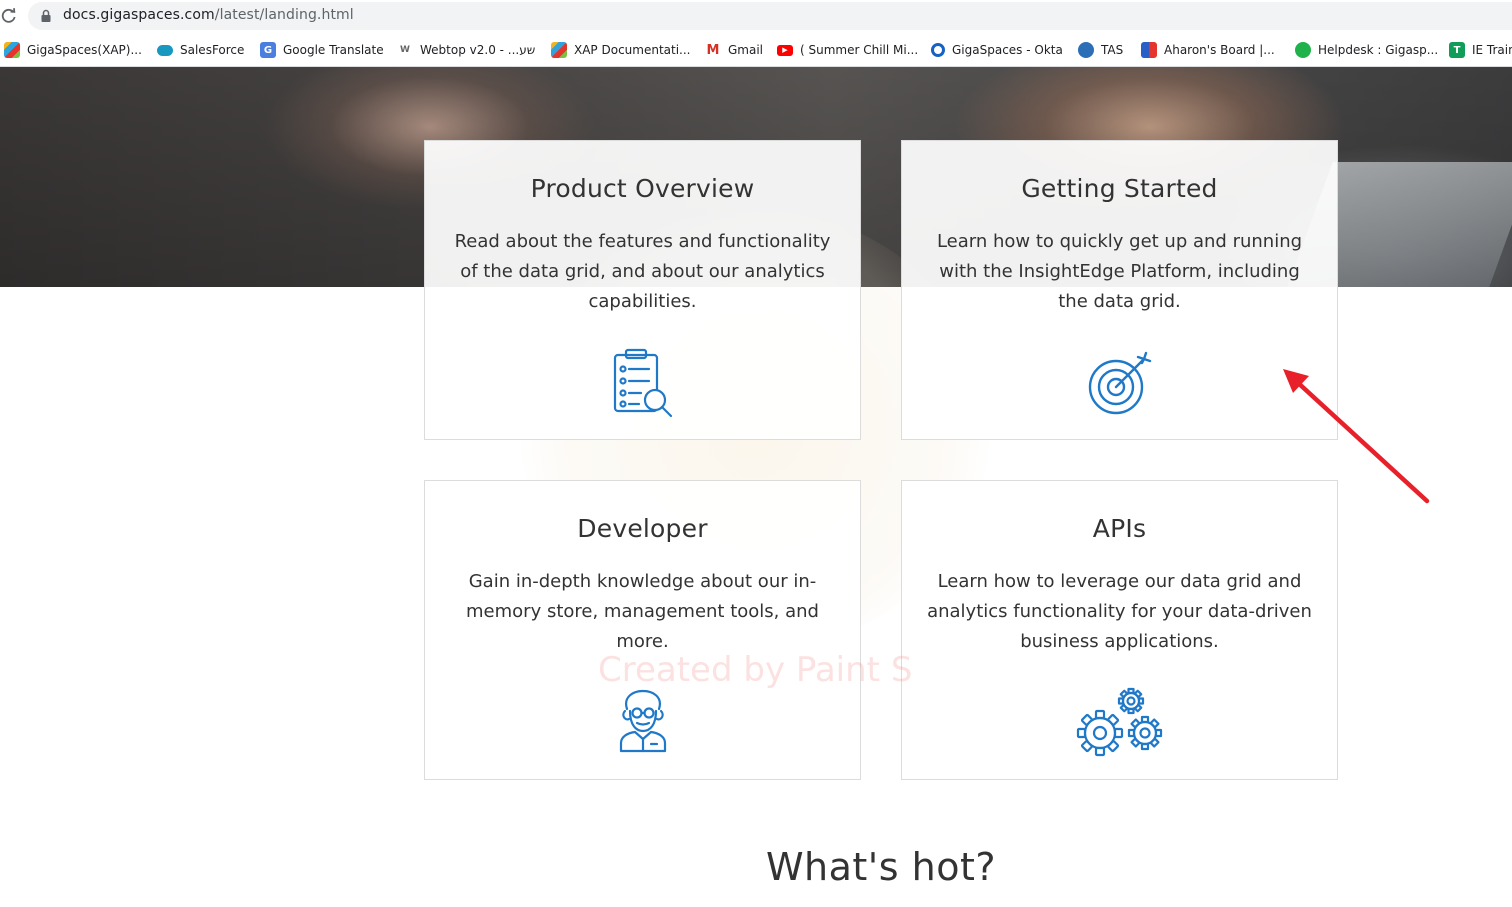  I want to click on okta-icon, so click(938, 50).